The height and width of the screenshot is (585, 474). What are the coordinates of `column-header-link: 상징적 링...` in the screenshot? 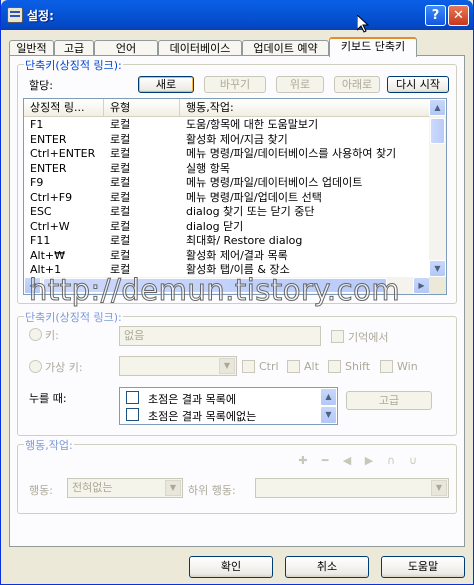 It's located at (64, 108).